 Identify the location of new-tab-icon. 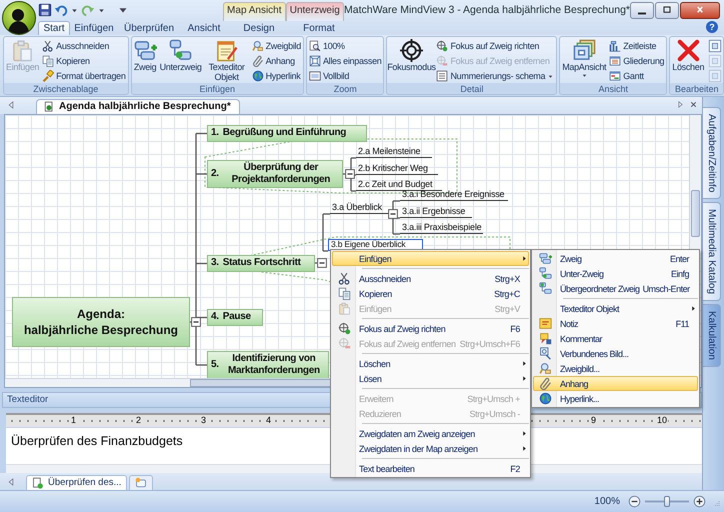
(141, 482).